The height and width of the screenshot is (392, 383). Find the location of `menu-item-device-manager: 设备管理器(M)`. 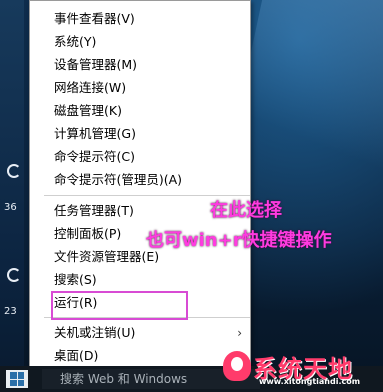

menu-item-device-manager: 设备管理器(M) is located at coordinates (95, 65).